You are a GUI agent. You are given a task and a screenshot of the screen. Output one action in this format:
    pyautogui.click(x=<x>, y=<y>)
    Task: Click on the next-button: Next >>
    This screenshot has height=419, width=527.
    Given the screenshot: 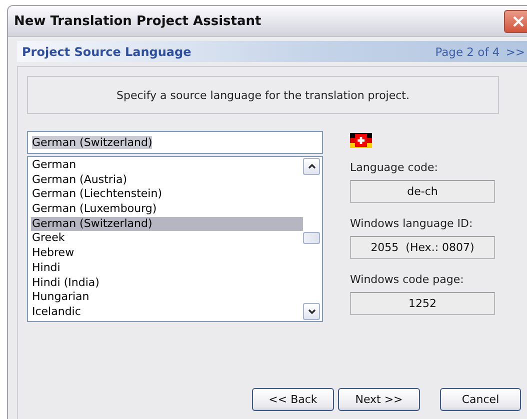 What is the action you would take?
    pyautogui.click(x=379, y=399)
    